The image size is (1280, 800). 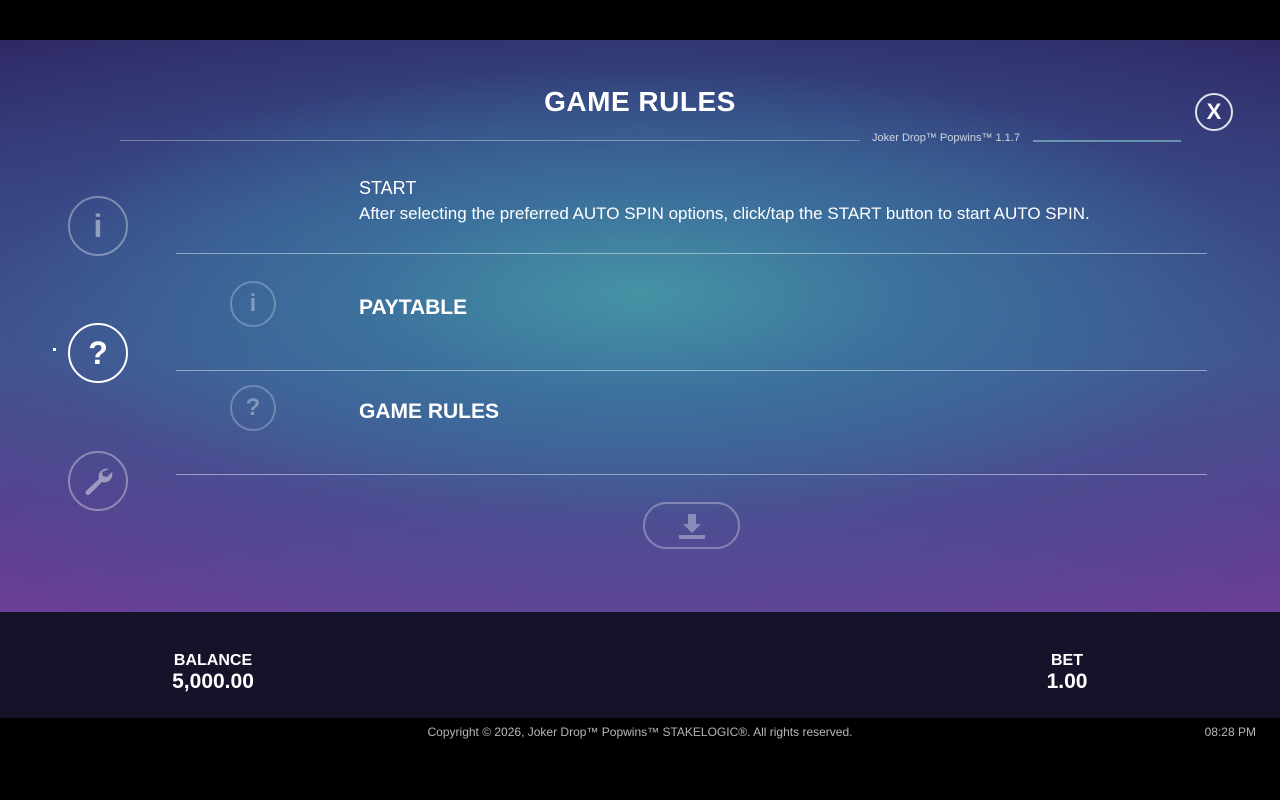 What do you see at coordinates (213, 681) in the screenshot?
I see `balance-value: 5,000.00` at bounding box center [213, 681].